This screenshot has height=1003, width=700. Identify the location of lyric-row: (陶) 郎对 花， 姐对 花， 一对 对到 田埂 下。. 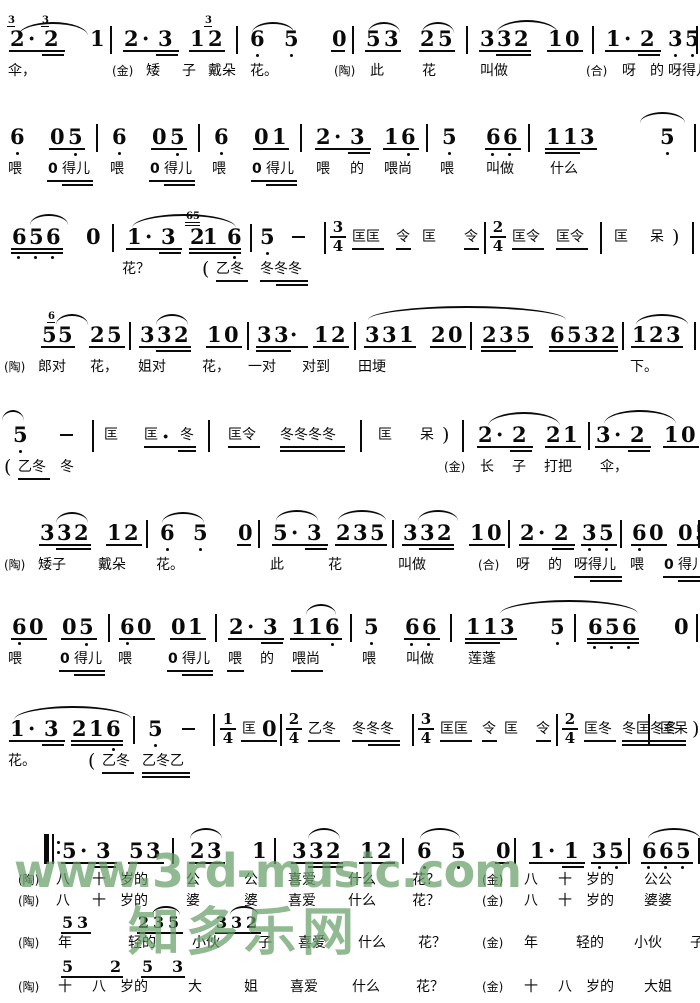
(350, 369).